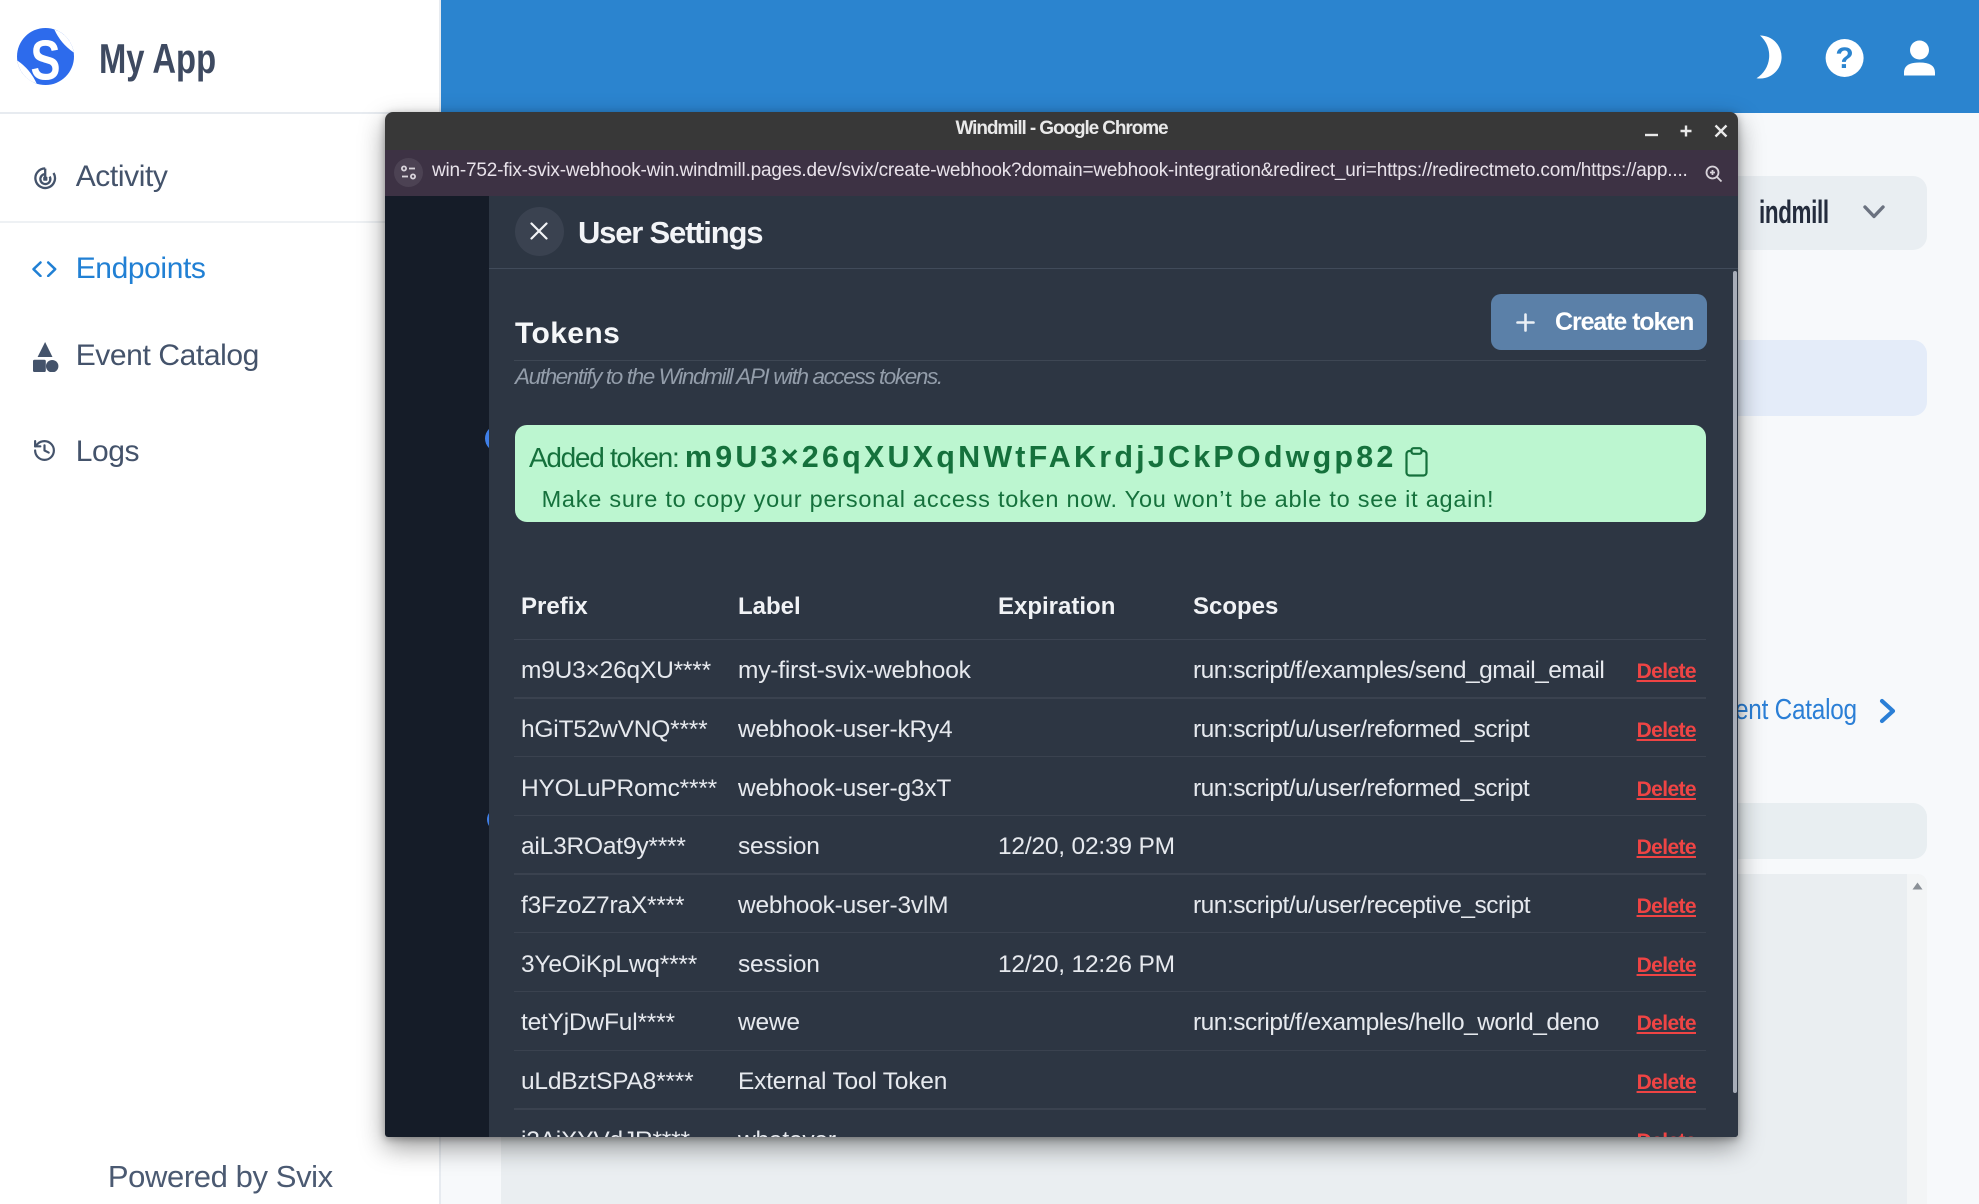 Image resolution: width=1979 pixels, height=1204 pixels. What do you see at coordinates (45, 57) in the screenshot?
I see `svg-text: S` at bounding box center [45, 57].